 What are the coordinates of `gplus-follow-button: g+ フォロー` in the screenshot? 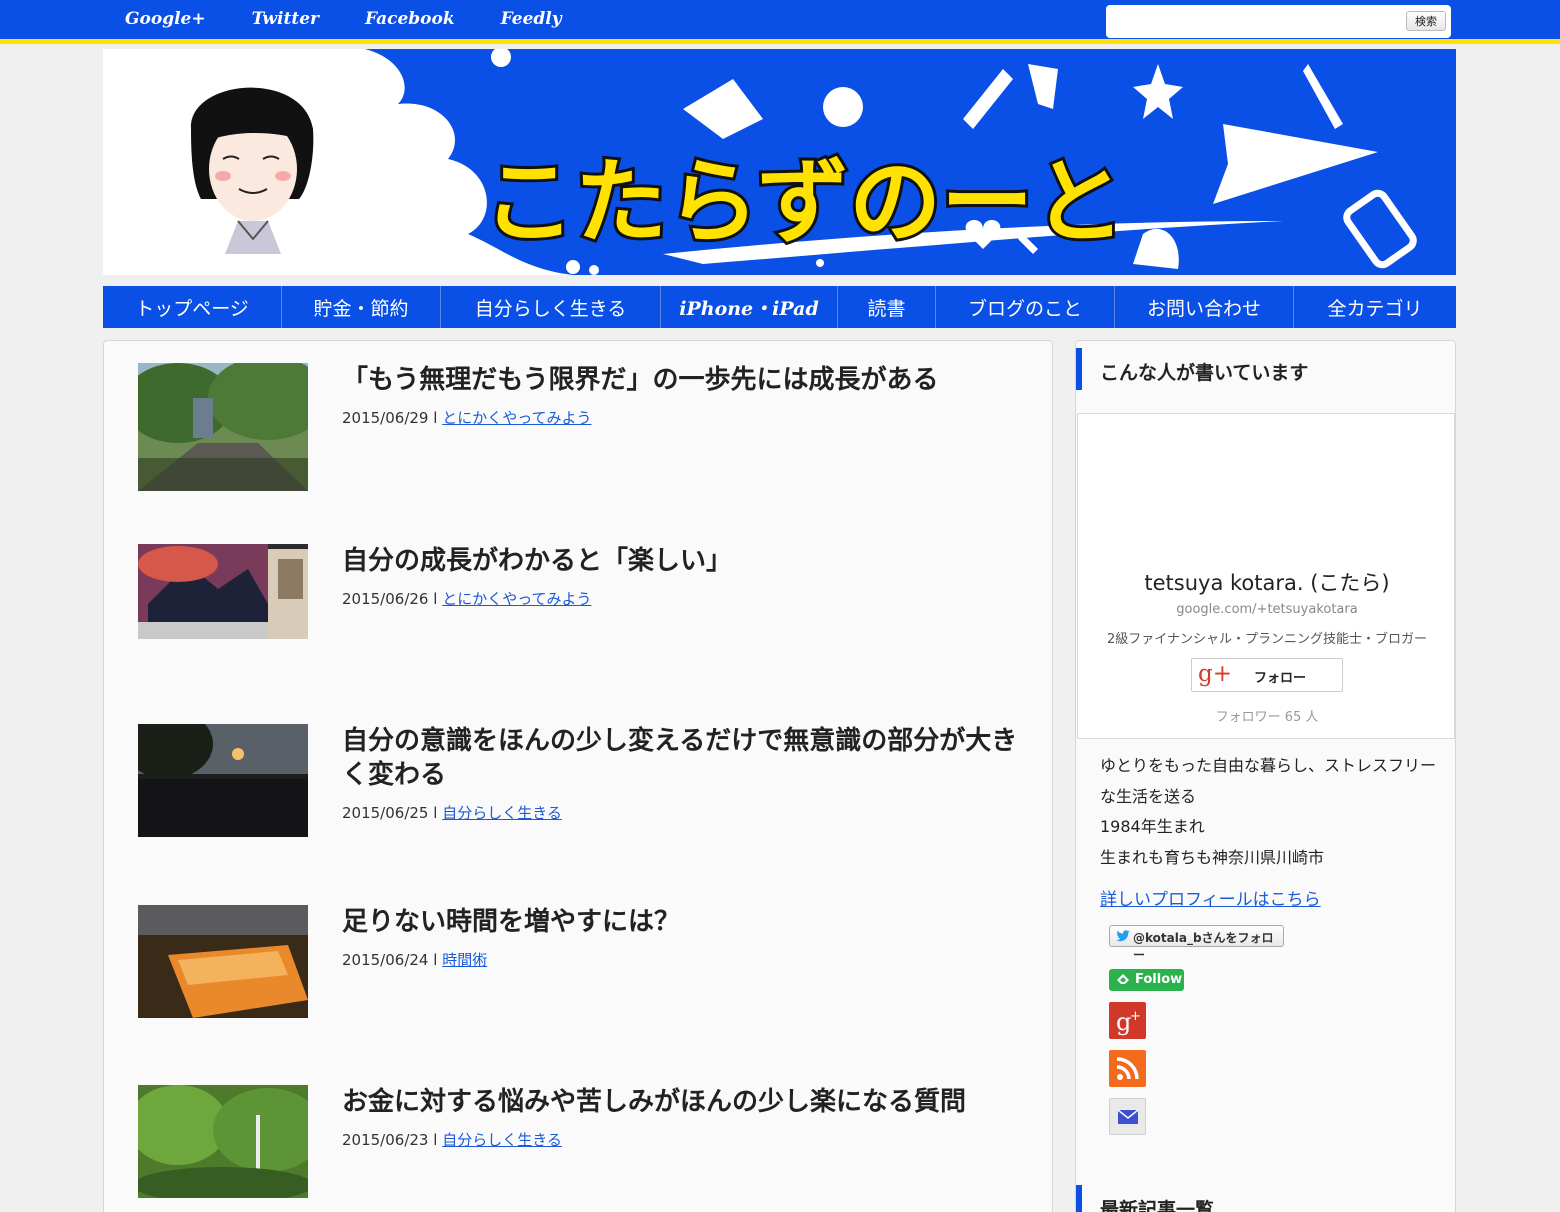 It's located at (1267, 675).